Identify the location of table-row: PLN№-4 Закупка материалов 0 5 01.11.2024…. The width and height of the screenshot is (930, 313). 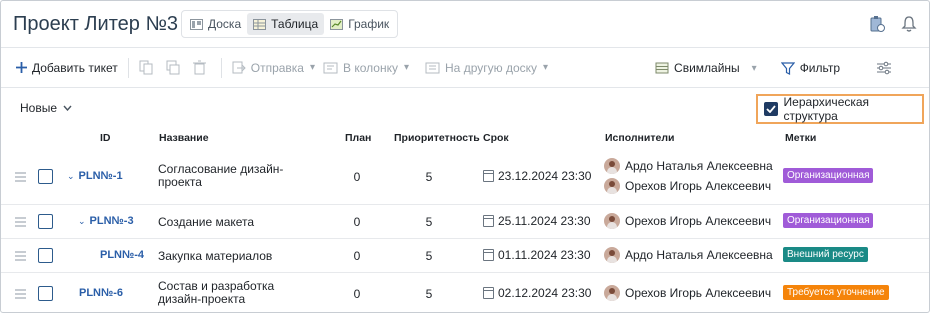
(465, 256).